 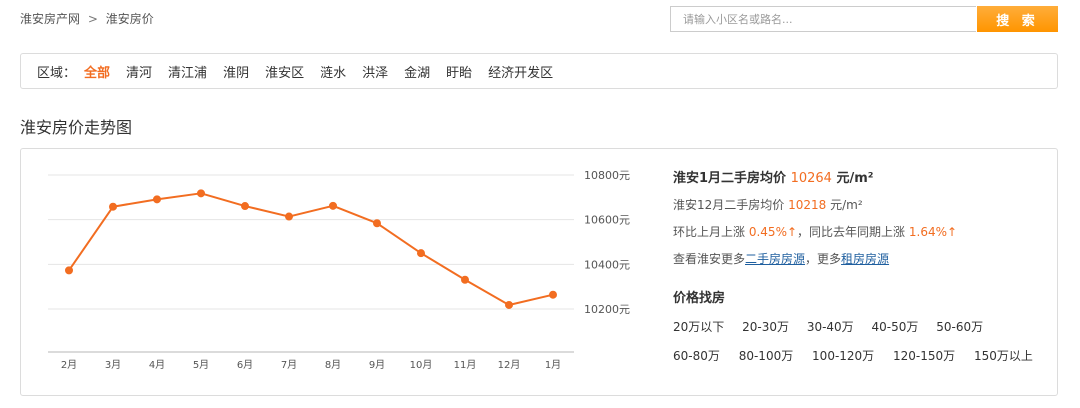 What do you see at coordinates (236, 71) in the screenshot?
I see `region-item-huaiyin: 淮阴` at bounding box center [236, 71].